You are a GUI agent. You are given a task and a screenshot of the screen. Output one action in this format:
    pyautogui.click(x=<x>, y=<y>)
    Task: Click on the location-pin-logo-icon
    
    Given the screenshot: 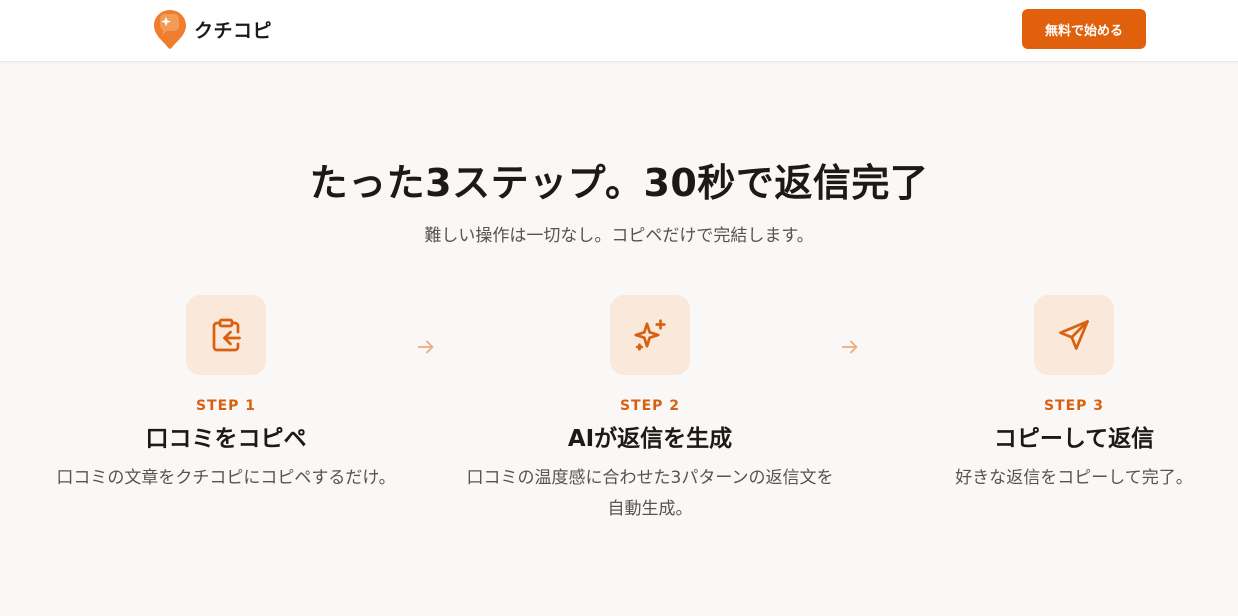 What is the action you would take?
    pyautogui.click(x=170, y=29)
    